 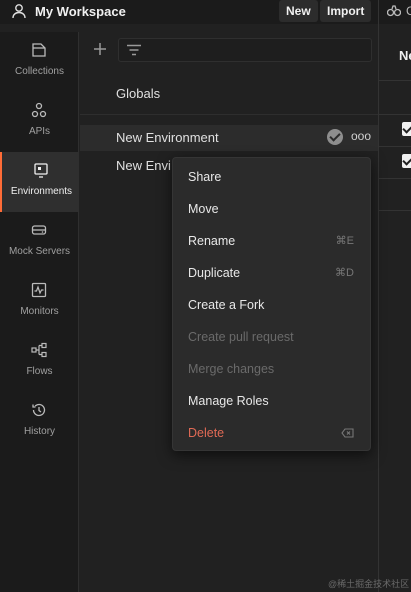 I want to click on monitors-icon, so click(x=39, y=290).